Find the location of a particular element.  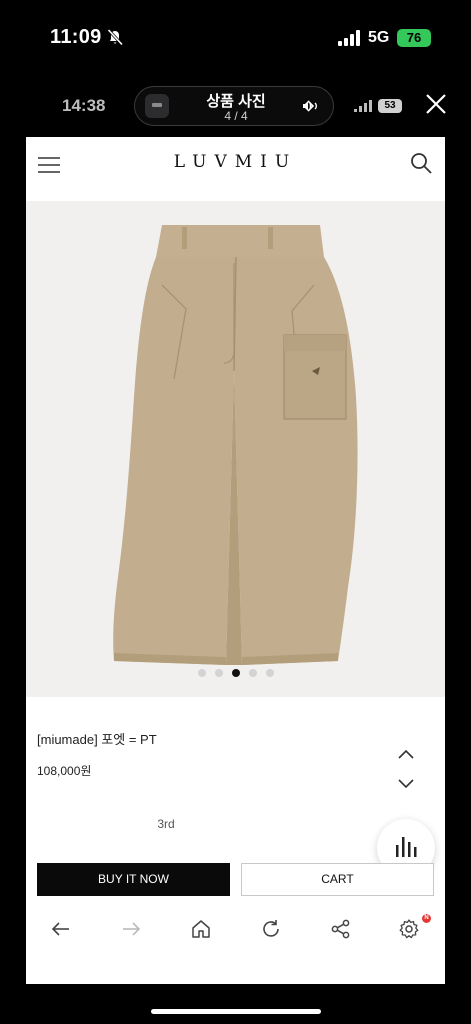

back-arrow-icon is located at coordinates (61, 929).